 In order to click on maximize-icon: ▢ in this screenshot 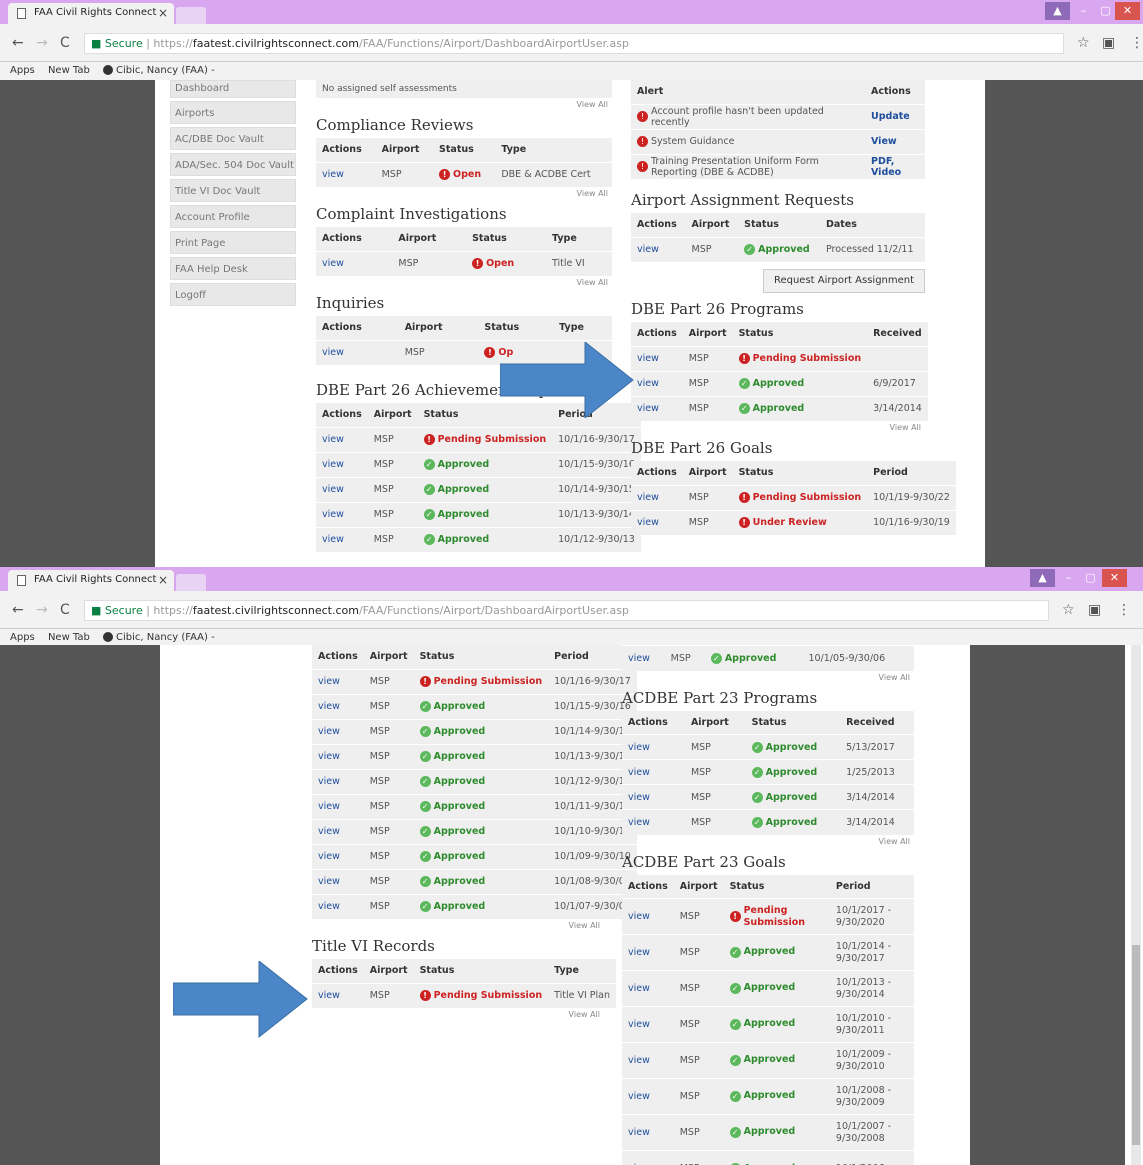, I will do `click(1090, 578)`.